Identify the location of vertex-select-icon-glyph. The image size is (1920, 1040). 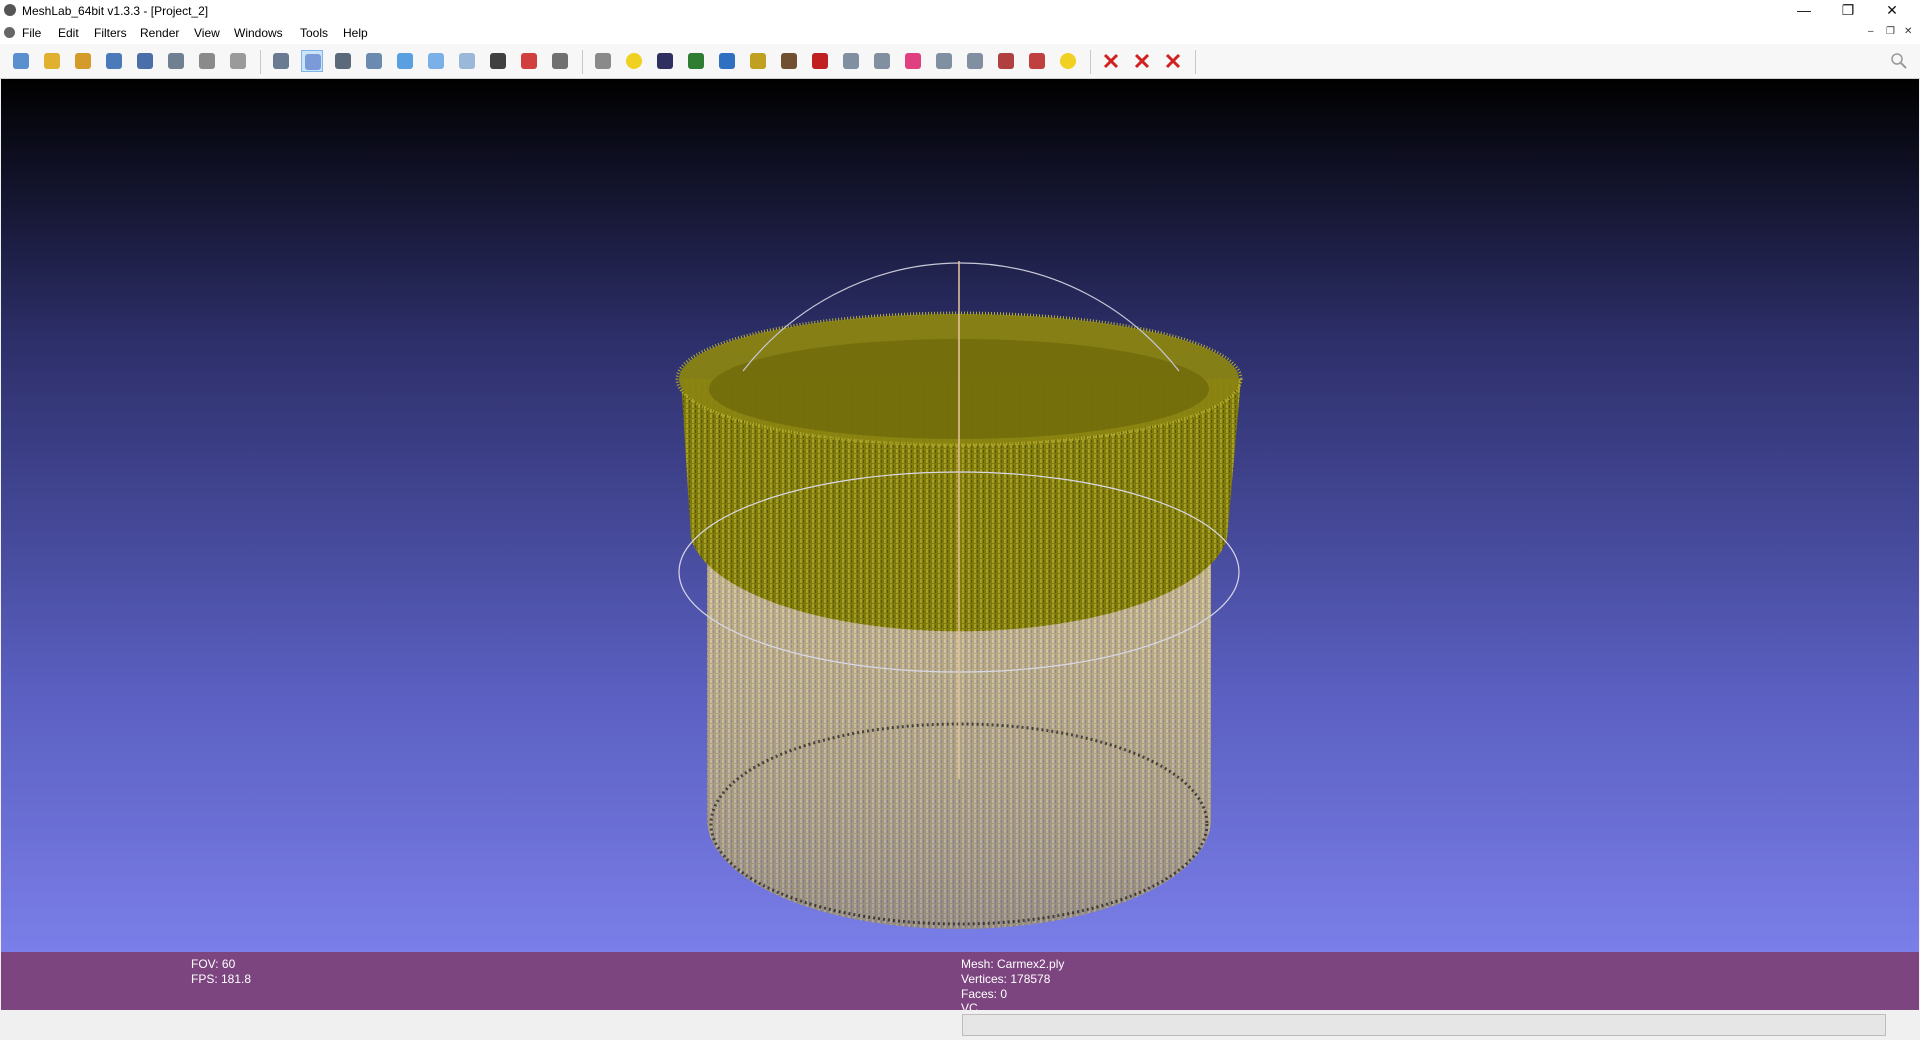
(882, 61).